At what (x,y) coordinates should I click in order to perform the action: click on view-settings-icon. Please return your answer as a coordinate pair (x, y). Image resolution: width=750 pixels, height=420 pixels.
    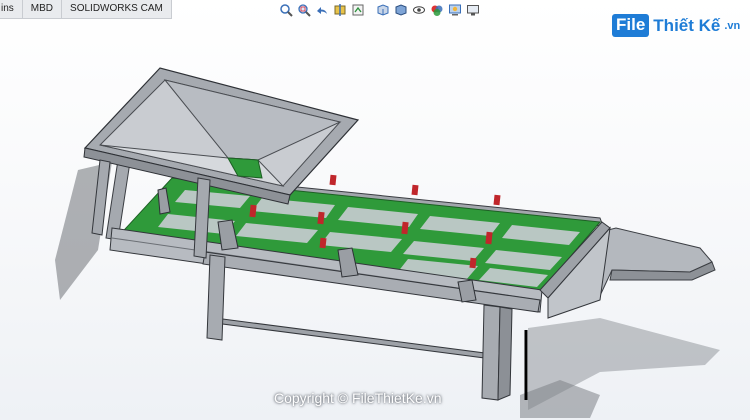
    Looking at the image, I should click on (472, 10).